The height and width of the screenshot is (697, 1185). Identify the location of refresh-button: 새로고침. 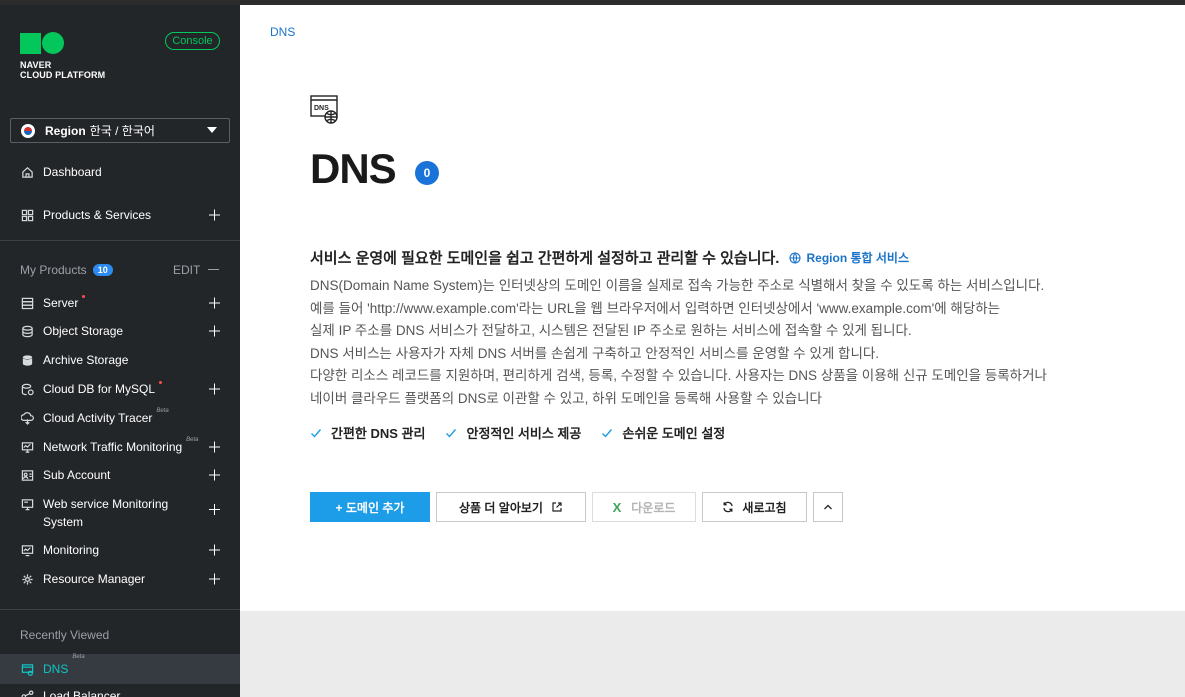
(754, 507).